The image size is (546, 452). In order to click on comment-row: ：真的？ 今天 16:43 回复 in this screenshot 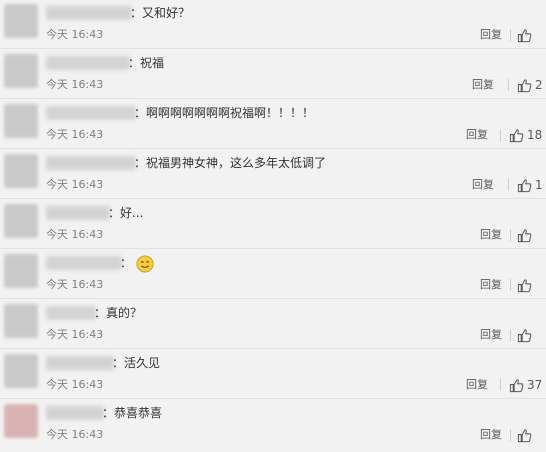, I will do `click(273, 324)`.